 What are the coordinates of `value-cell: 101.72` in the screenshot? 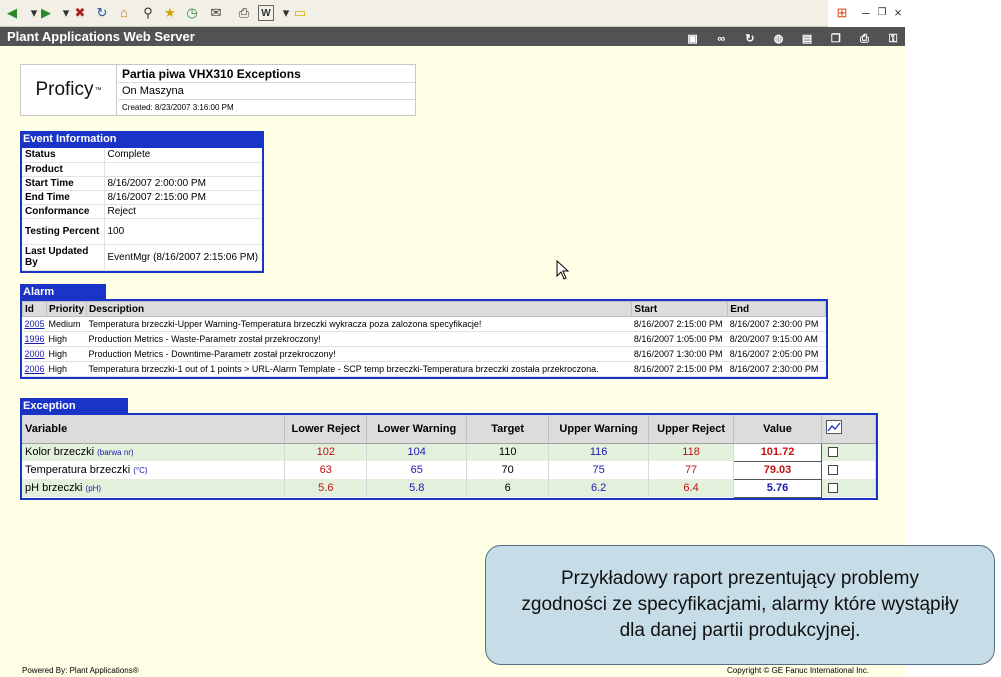 It's located at (777, 452).